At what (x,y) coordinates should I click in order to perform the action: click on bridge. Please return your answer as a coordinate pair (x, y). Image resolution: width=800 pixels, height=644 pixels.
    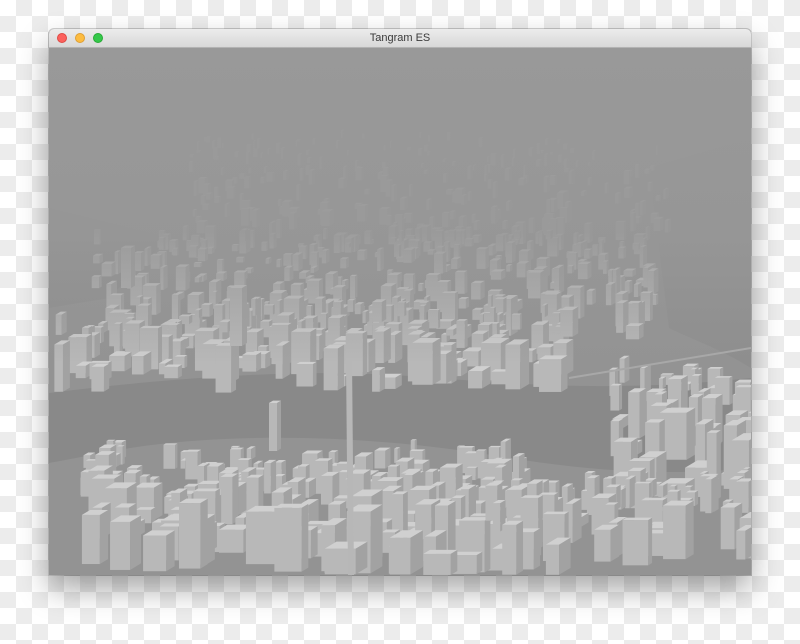
    Looking at the image, I should click on (350, 466).